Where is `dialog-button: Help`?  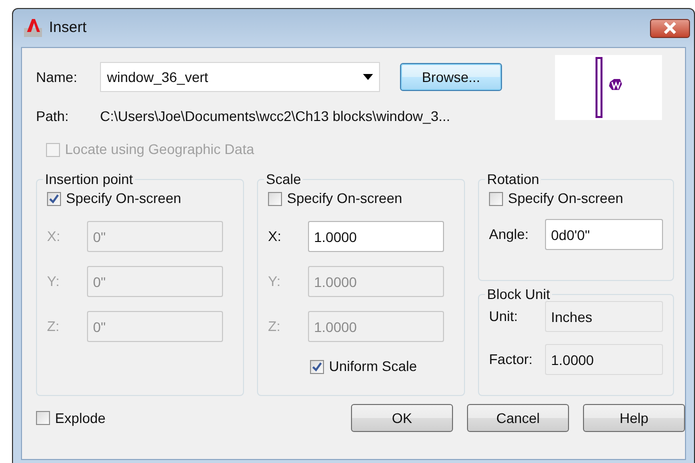
dialog-button: Help is located at coordinates (634, 418).